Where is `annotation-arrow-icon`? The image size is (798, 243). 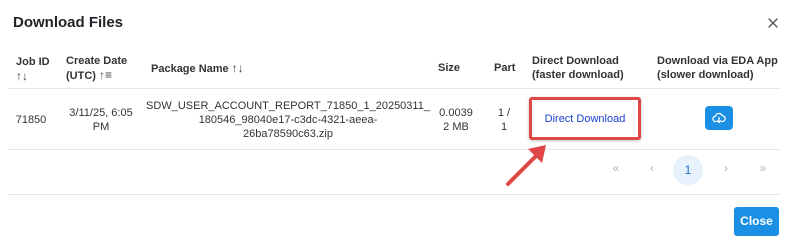 annotation-arrow-icon is located at coordinates (526, 165).